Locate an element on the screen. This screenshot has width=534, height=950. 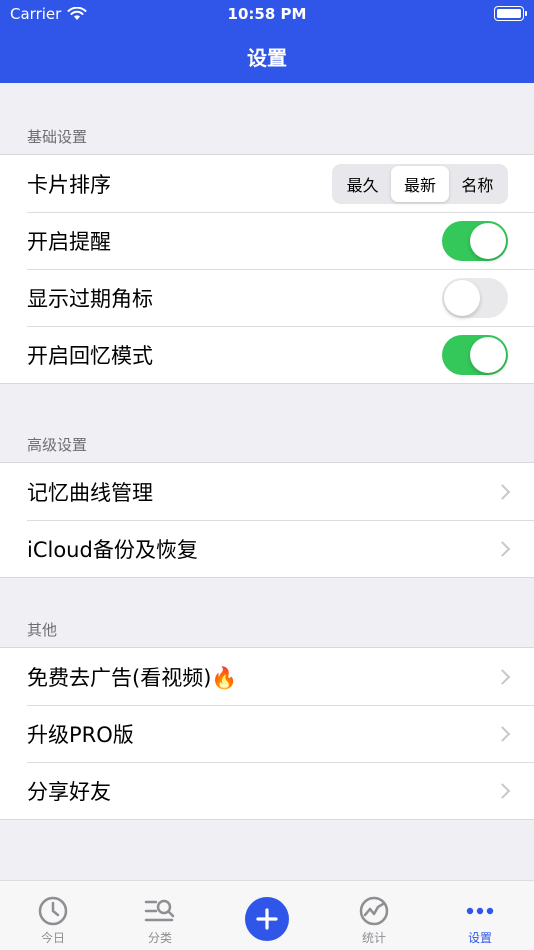
row-label: 开启提醒 is located at coordinates (69, 241).